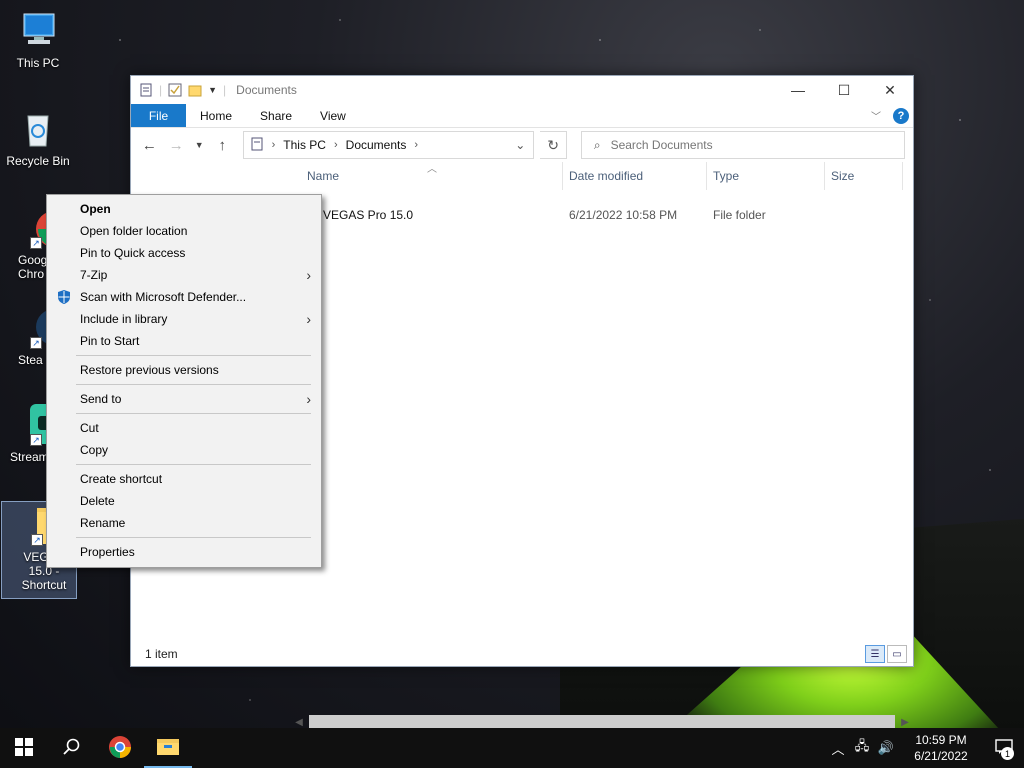 This screenshot has width=1024, height=768. Describe the element at coordinates (876, 115) in the screenshot. I see `expand-ribbon-icon: ﹀` at that location.